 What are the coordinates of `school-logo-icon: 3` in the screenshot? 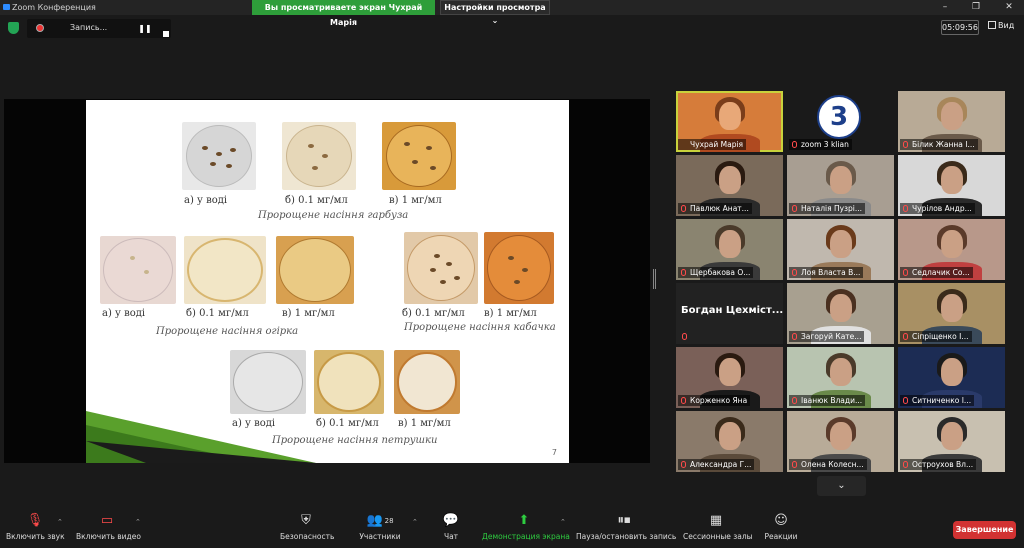 It's located at (839, 117).